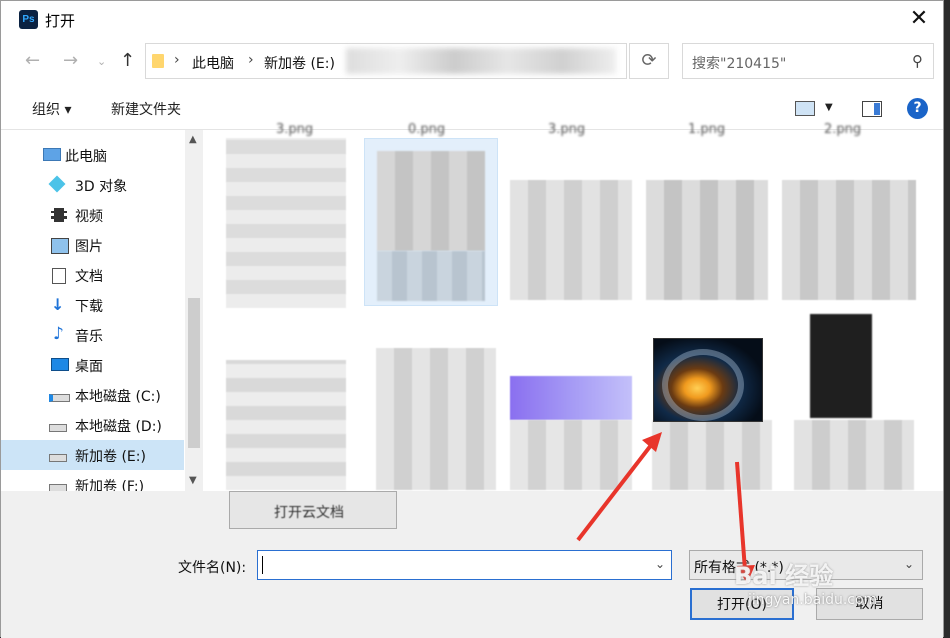 The width and height of the screenshot is (950, 638). I want to click on picture-icon, so click(60, 246).